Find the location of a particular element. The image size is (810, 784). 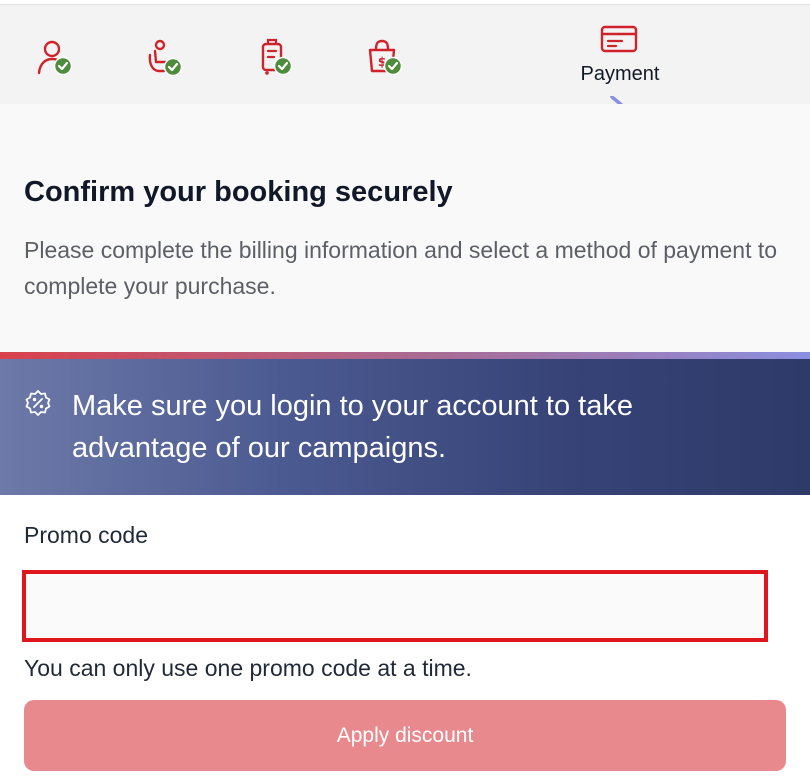

shopping-bag-icon: $ is located at coordinates (384, 57).